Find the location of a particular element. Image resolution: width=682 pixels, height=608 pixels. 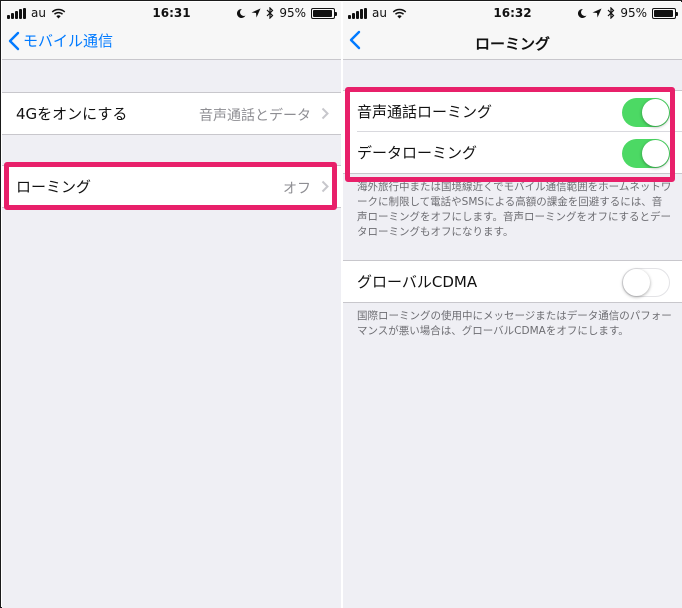

navigation-bar: モバイル通信 is located at coordinates (171, 42).